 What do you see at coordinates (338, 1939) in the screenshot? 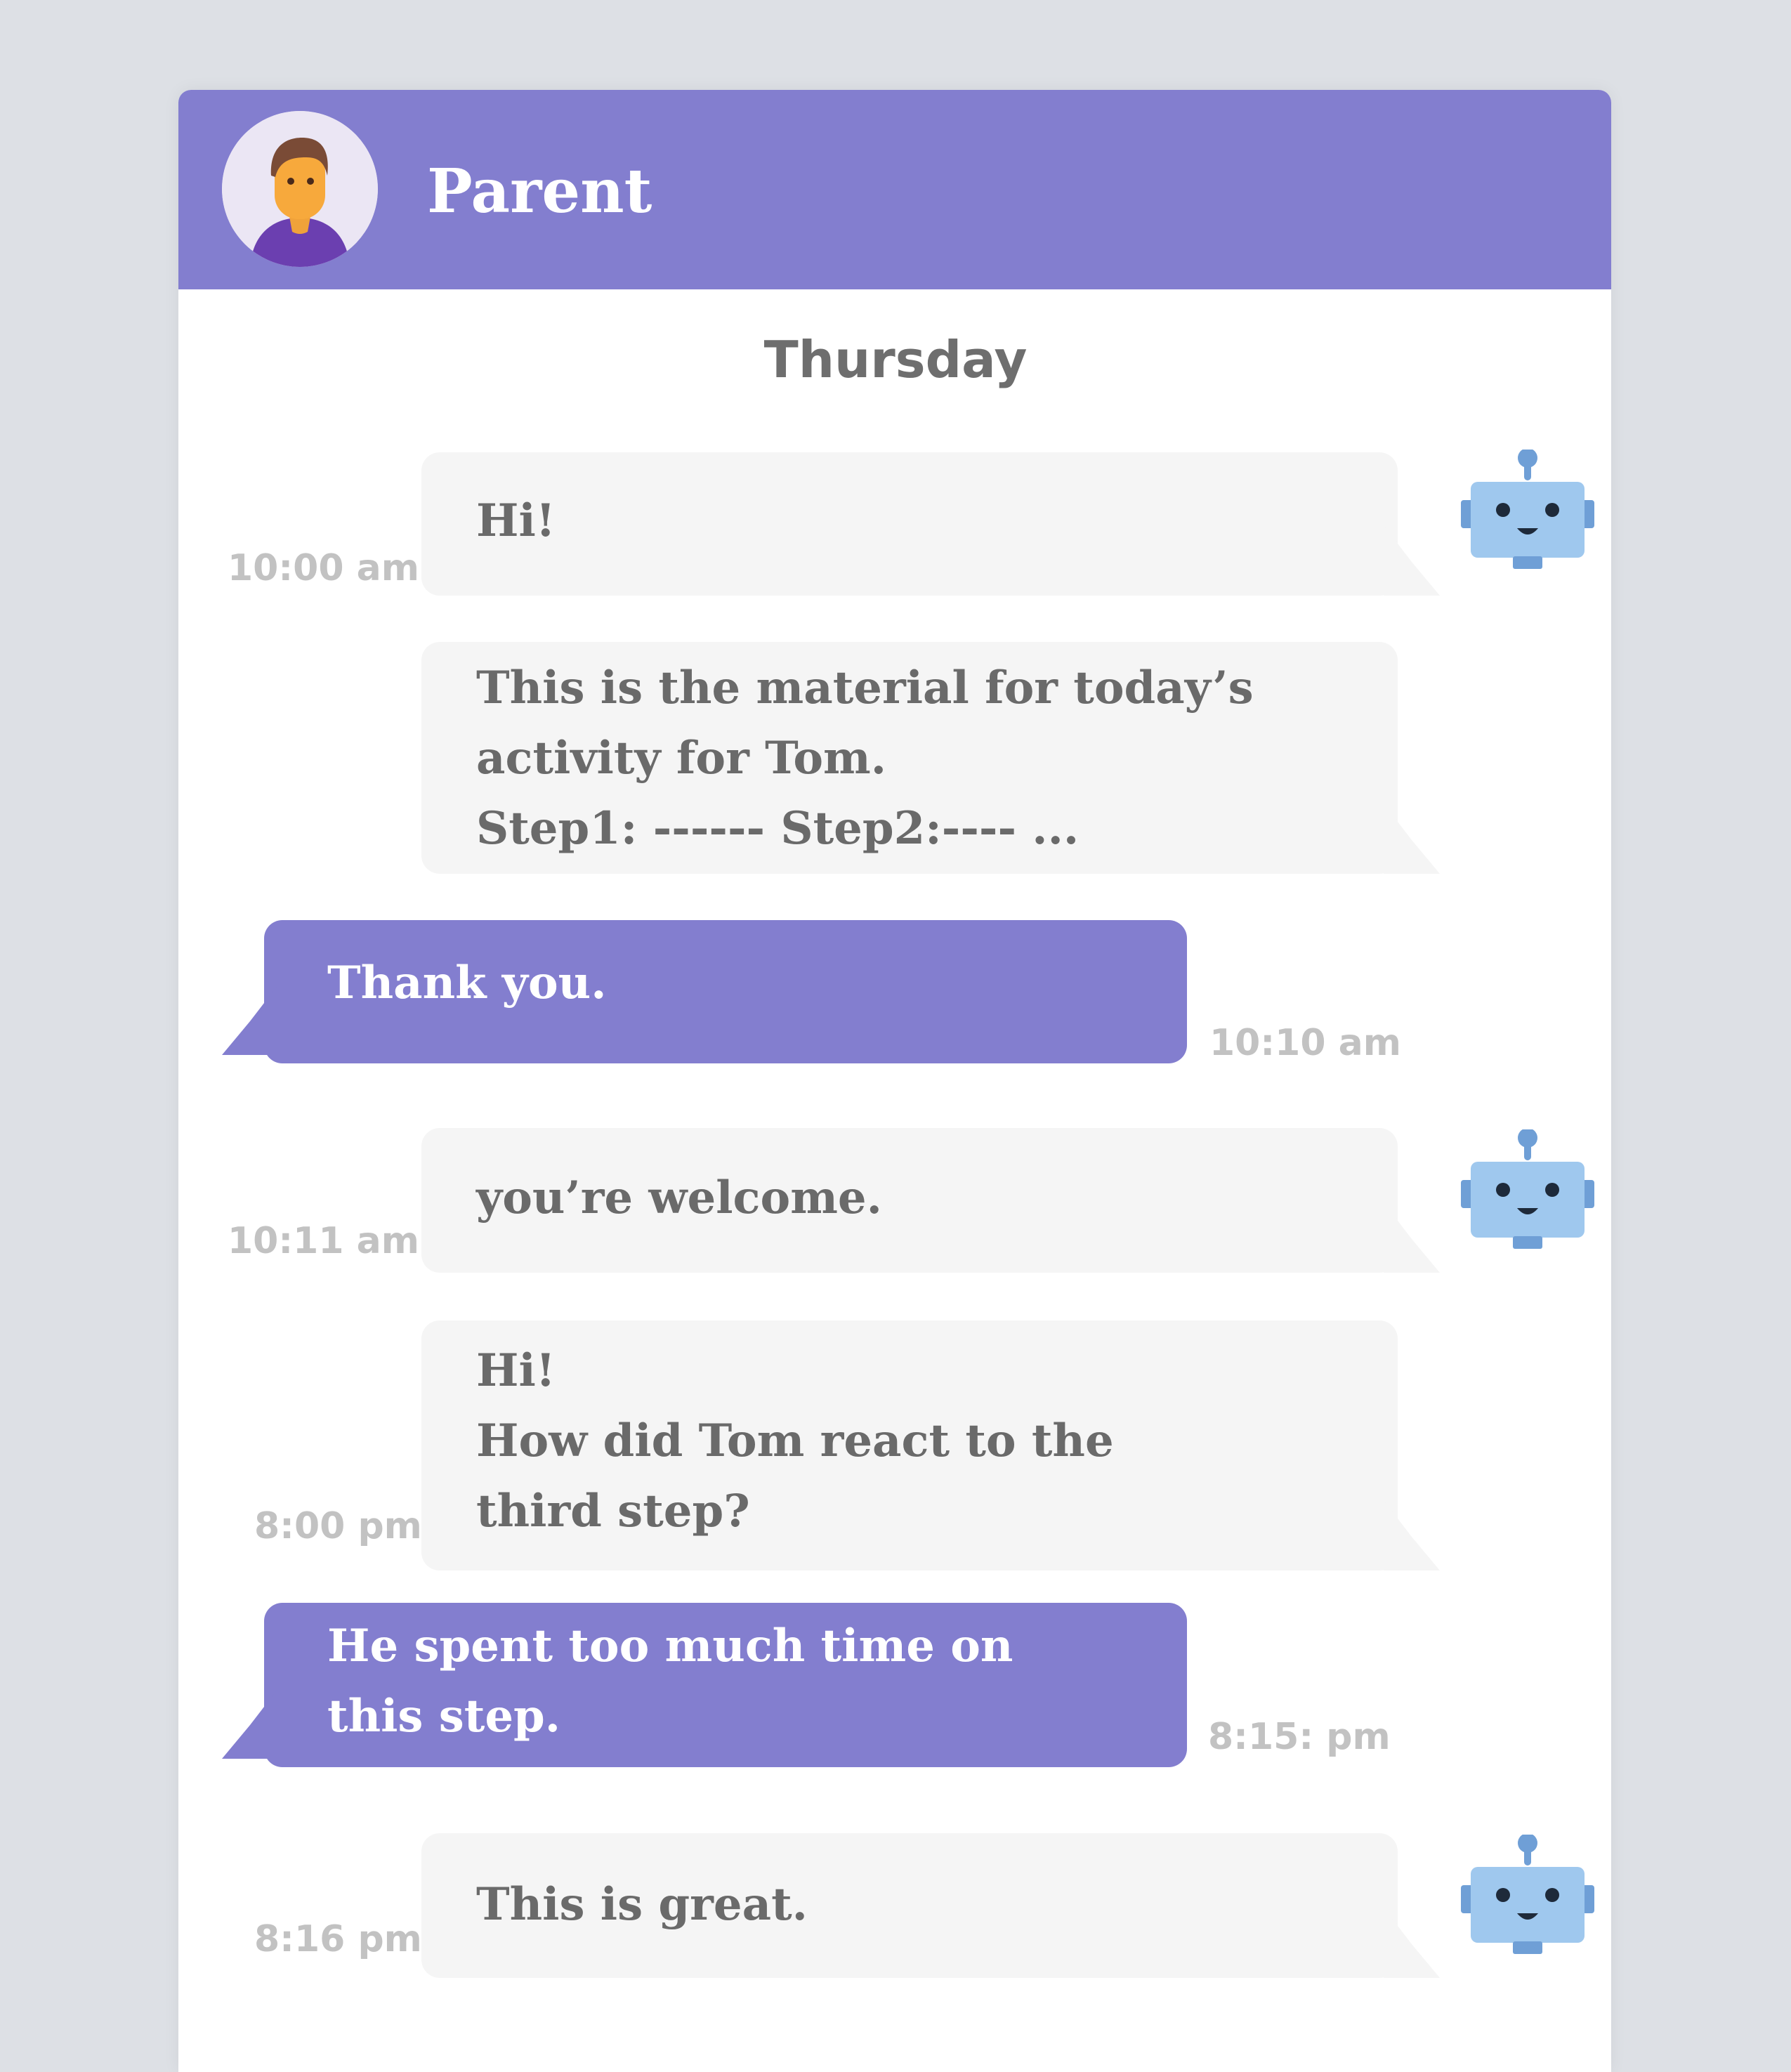
I see `message-timestamp: 8:16 pm` at bounding box center [338, 1939].